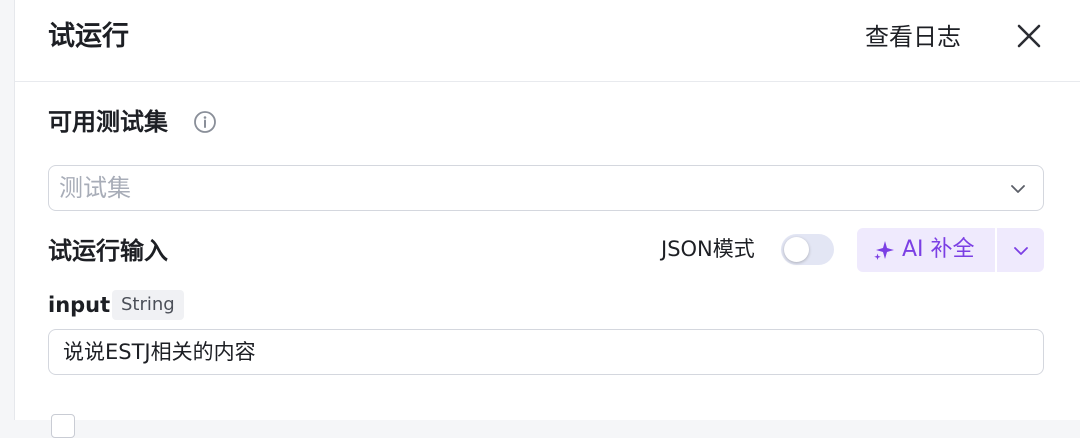  I want to click on test-set-select: 测试集, so click(546, 188).